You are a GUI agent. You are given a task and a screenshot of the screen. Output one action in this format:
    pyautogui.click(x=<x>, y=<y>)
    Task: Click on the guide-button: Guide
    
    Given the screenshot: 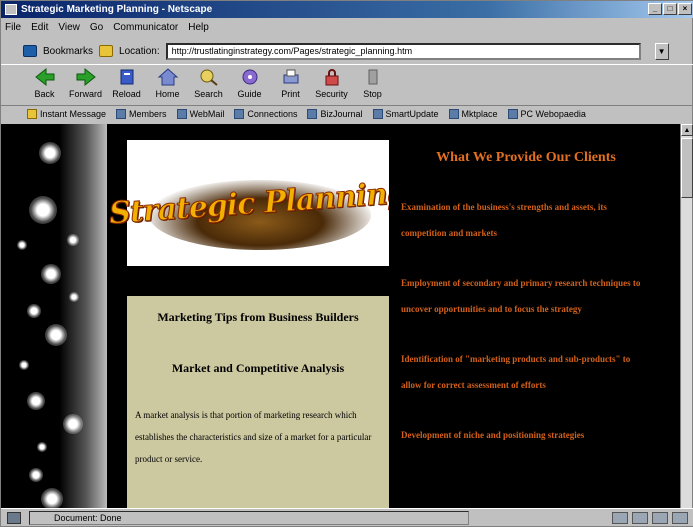 What is the action you would take?
    pyautogui.click(x=249, y=84)
    